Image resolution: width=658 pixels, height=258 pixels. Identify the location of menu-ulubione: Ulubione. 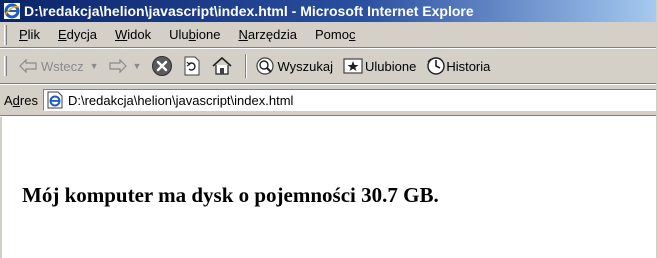
(194, 34).